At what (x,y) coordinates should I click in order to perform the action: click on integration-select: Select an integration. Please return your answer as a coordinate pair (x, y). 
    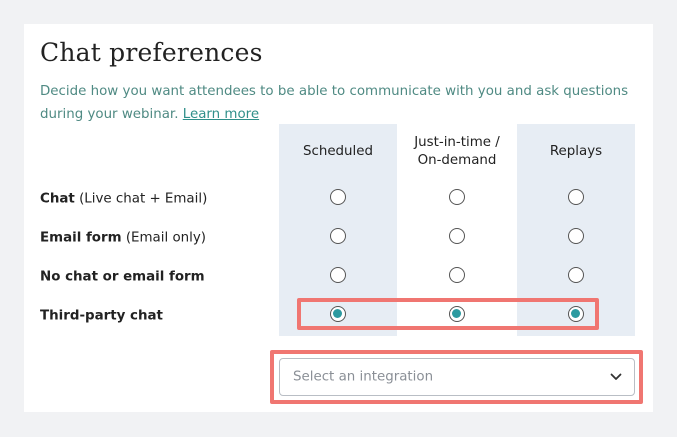
    Looking at the image, I should click on (457, 377).